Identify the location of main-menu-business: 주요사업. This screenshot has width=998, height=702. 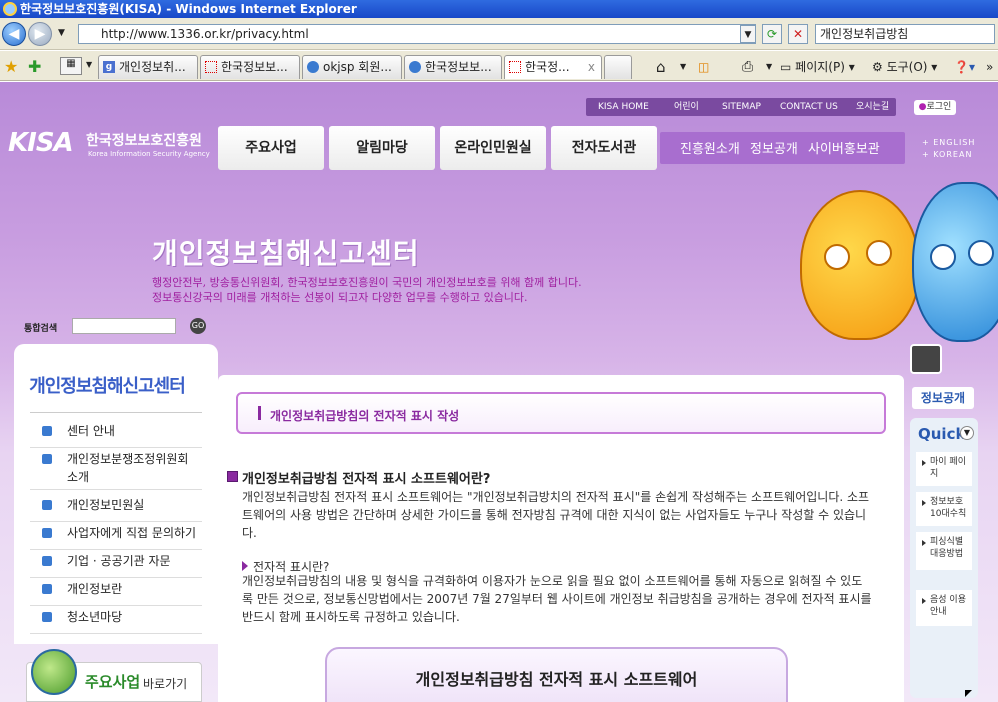
(271, 148).